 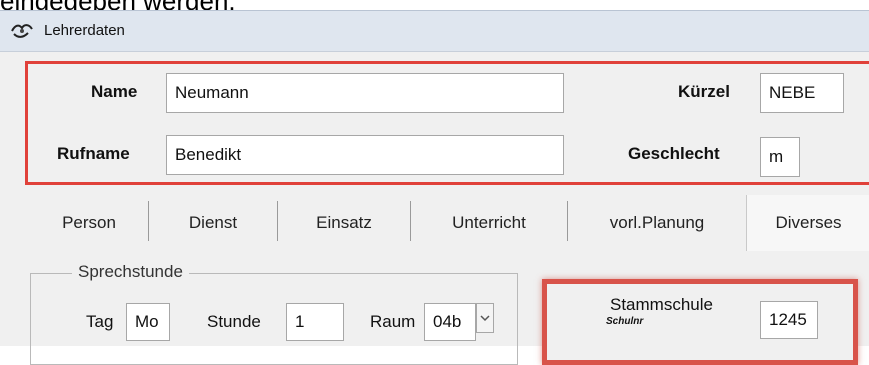 What do you see at coordinates (489, 223) in the screenshot?
I see `tab-unterricht: Unterricht` at bounding box center [489, 223].